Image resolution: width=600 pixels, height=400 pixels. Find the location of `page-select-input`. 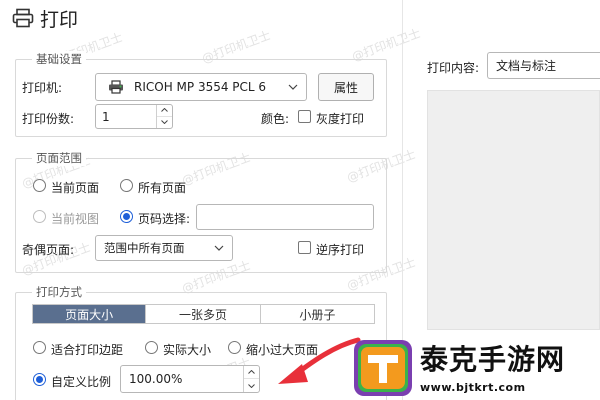

page-select-input is located at coordinates (285, 217).